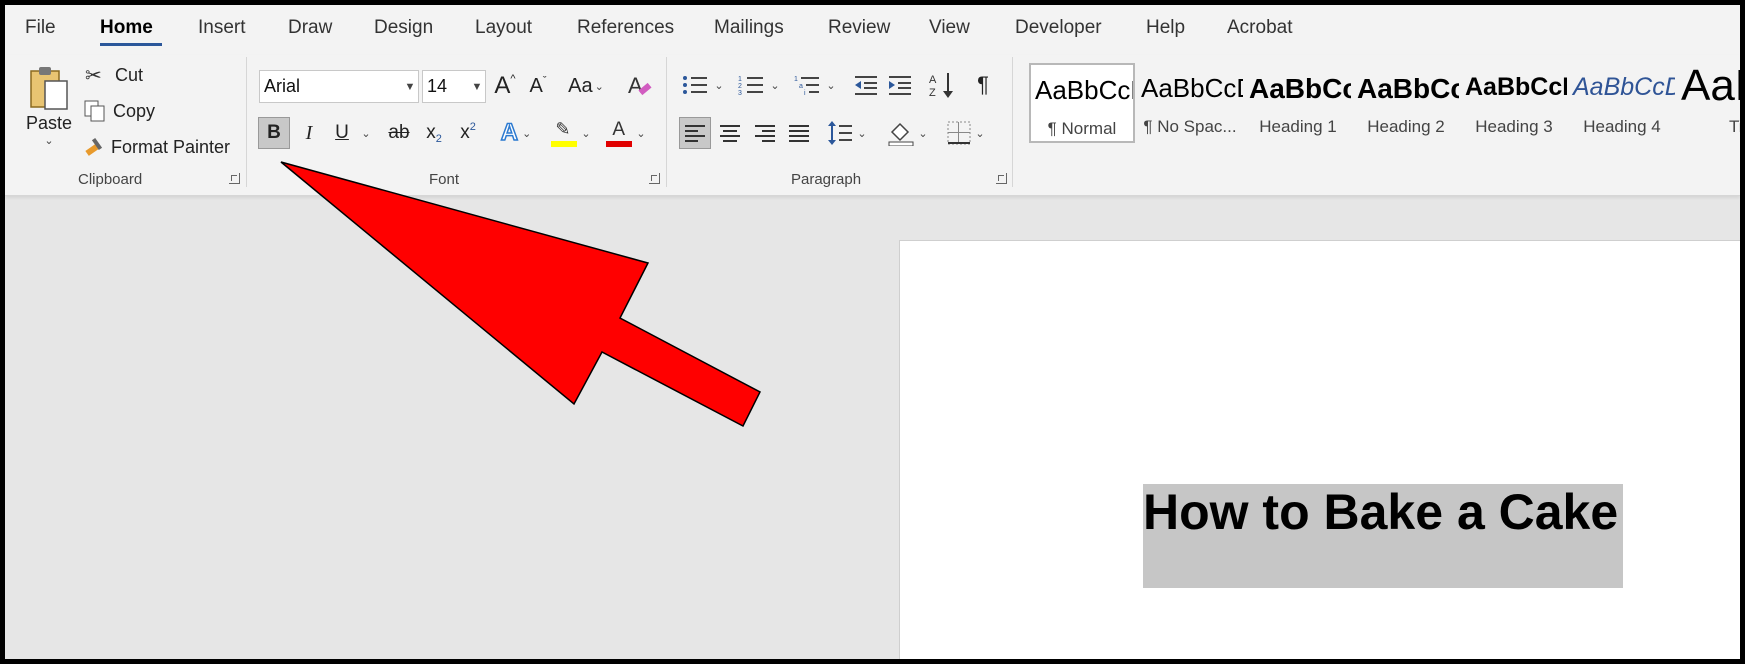 The height and width of the screenshot is (664, 1745). I want to click on red-arrow-shape, so click(520, 294).